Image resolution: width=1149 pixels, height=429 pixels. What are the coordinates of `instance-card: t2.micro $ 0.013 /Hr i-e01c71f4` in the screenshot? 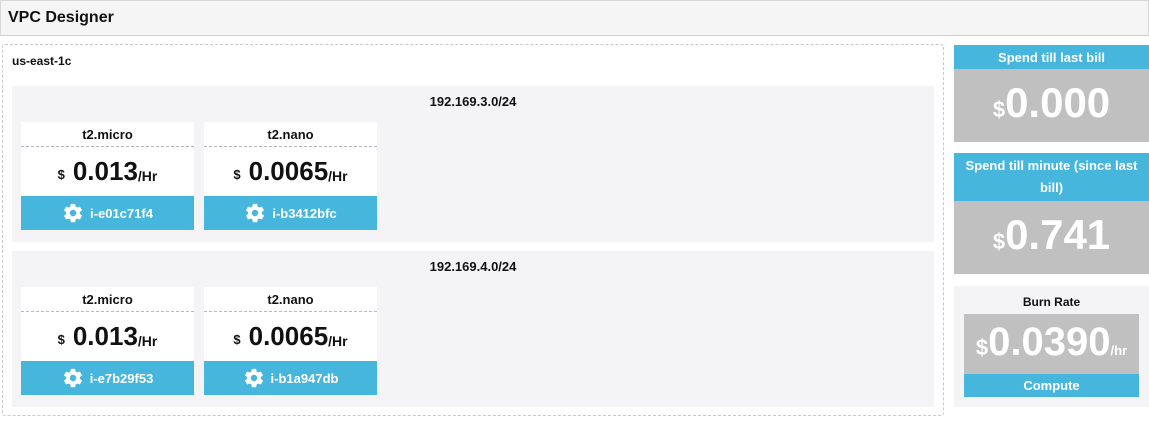 It's located at (107, 176).